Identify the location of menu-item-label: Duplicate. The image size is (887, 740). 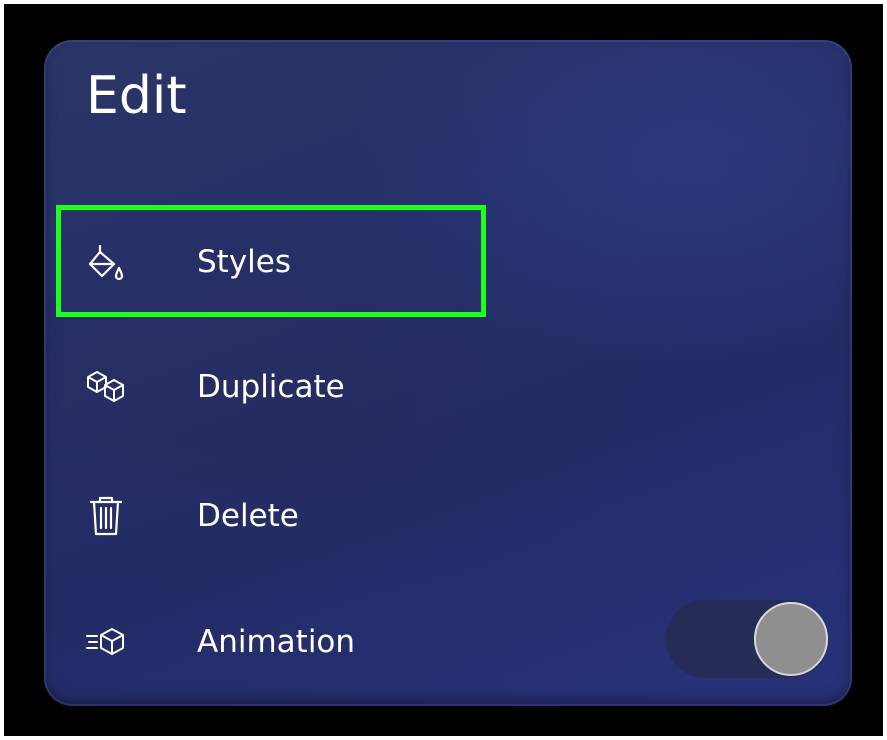
(271, 387).